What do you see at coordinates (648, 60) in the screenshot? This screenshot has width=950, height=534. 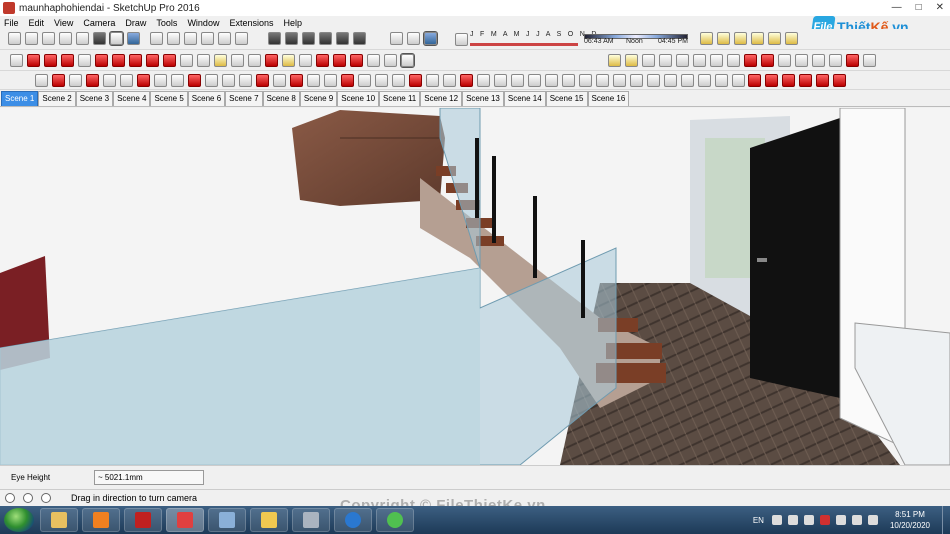 I see `ruler-icon` at bounding box center [648, 60].